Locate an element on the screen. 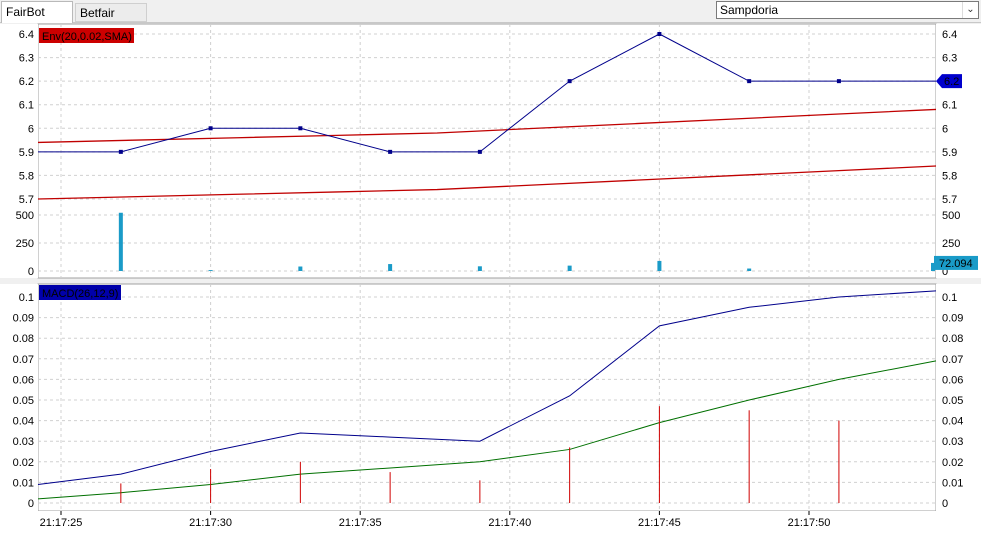  volume-y-tick-right: 250 is located at coordinates (951, 244).